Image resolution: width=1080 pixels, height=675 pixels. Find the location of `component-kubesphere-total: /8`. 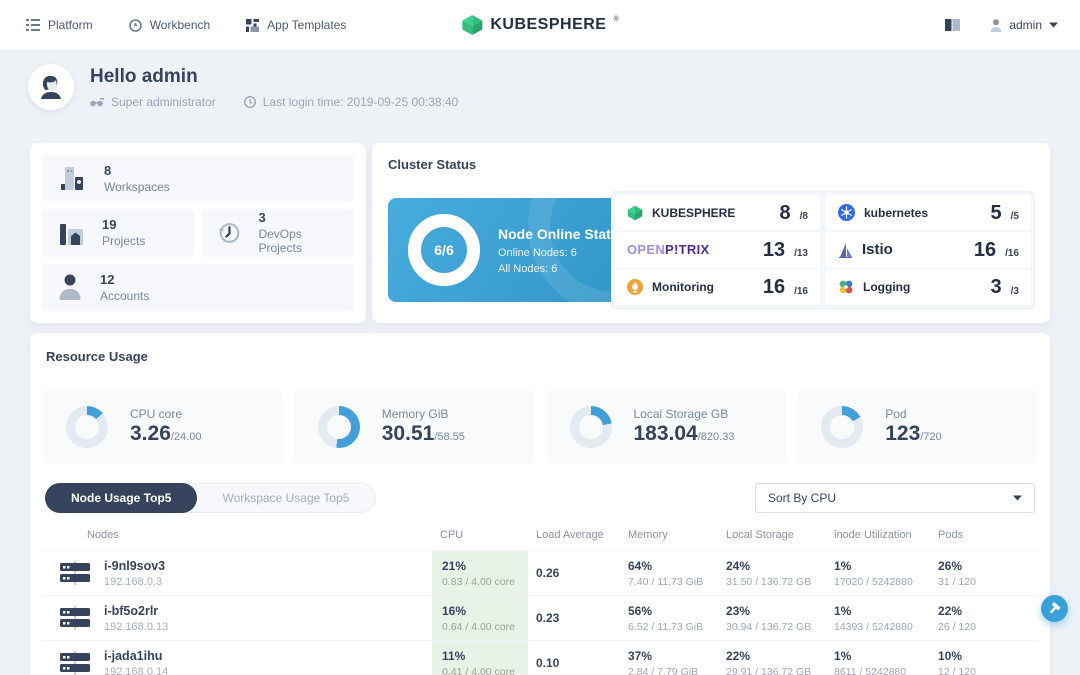

component-kubesphere-total: /8 is located at coordinates (803, 217).